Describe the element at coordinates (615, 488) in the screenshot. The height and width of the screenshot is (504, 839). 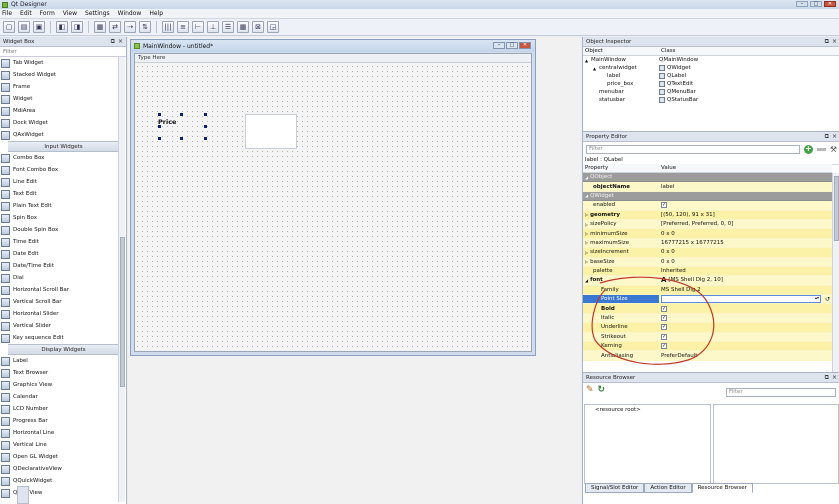
I see `dock-tab: Signal/Slot Editor` at that location.